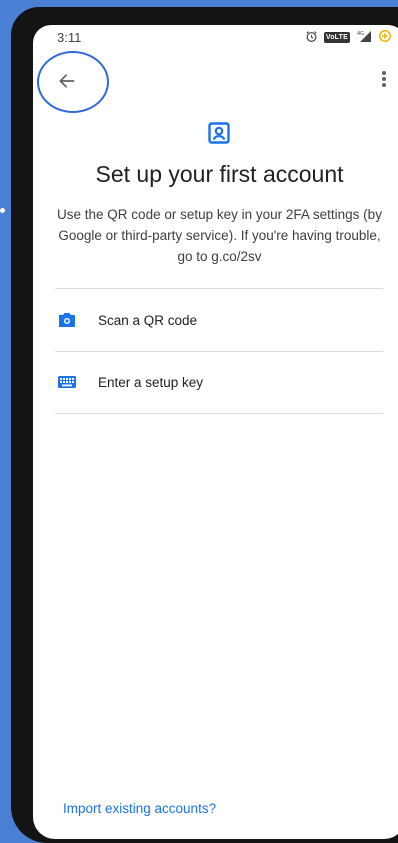 This screenshot has height=843, width=398. Describe the element at coordinates (336, 37) in the screenshot. I see `volte-badge: VoLTE` at that location.